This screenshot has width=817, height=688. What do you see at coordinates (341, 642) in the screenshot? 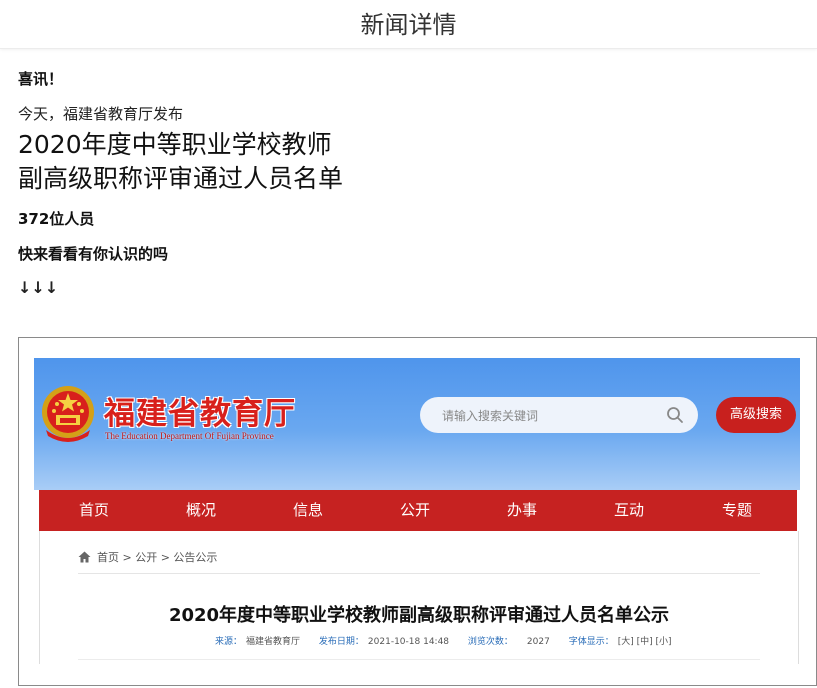
I see `date-label: 发布日期：` at bounding box center [341, 642].